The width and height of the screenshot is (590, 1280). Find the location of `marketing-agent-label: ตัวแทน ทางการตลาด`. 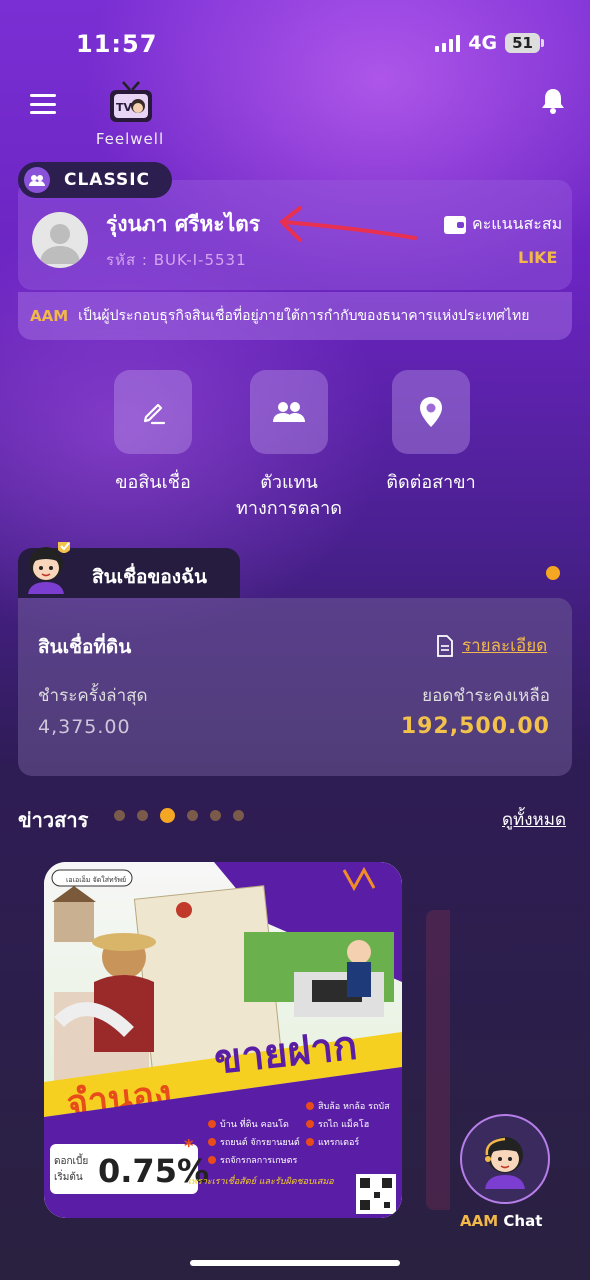

marketing-agent-label: ตัวแทน ทางการตลาด is located at coordinates (289, 495).